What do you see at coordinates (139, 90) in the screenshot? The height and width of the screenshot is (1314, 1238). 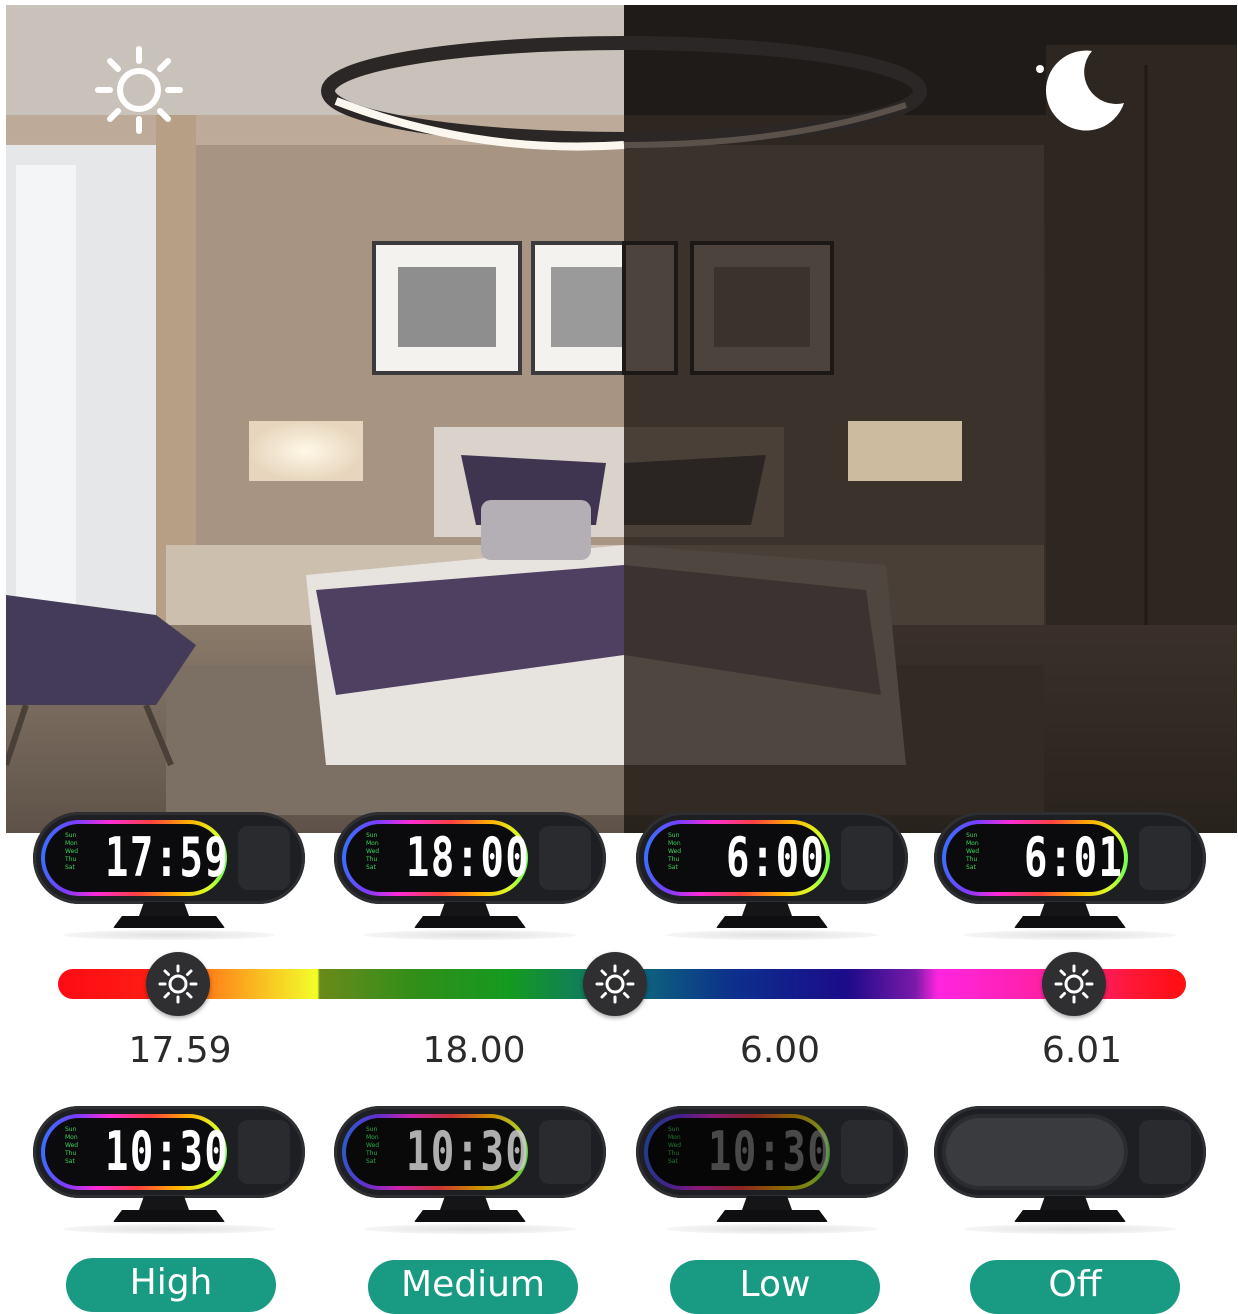 I see `sun-icon` at bounding box center [139, 90].